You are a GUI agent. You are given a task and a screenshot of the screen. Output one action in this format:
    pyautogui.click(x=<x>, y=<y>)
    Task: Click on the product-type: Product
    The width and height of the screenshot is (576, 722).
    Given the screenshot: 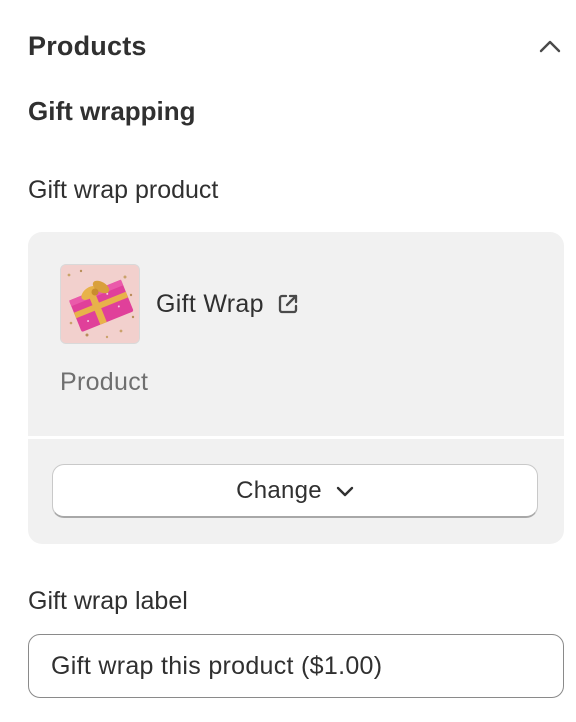 What is the action you would take?
    pyautogui.click(x=104, y=382)
    